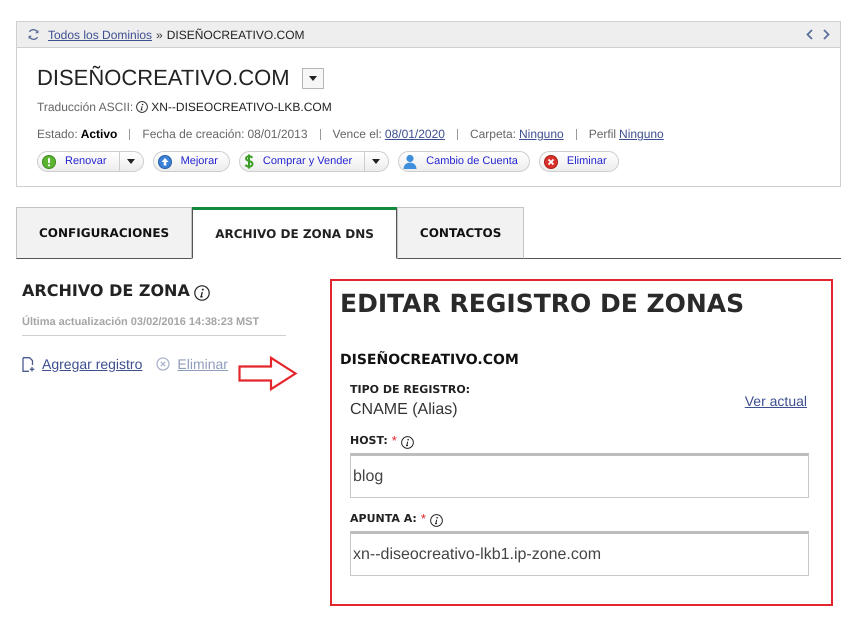 The width and height of the screenshot is (860, 634). Describe the element at coordinates (578, 161) in the screenshot. I see `action-button: Eliminar` at that location.